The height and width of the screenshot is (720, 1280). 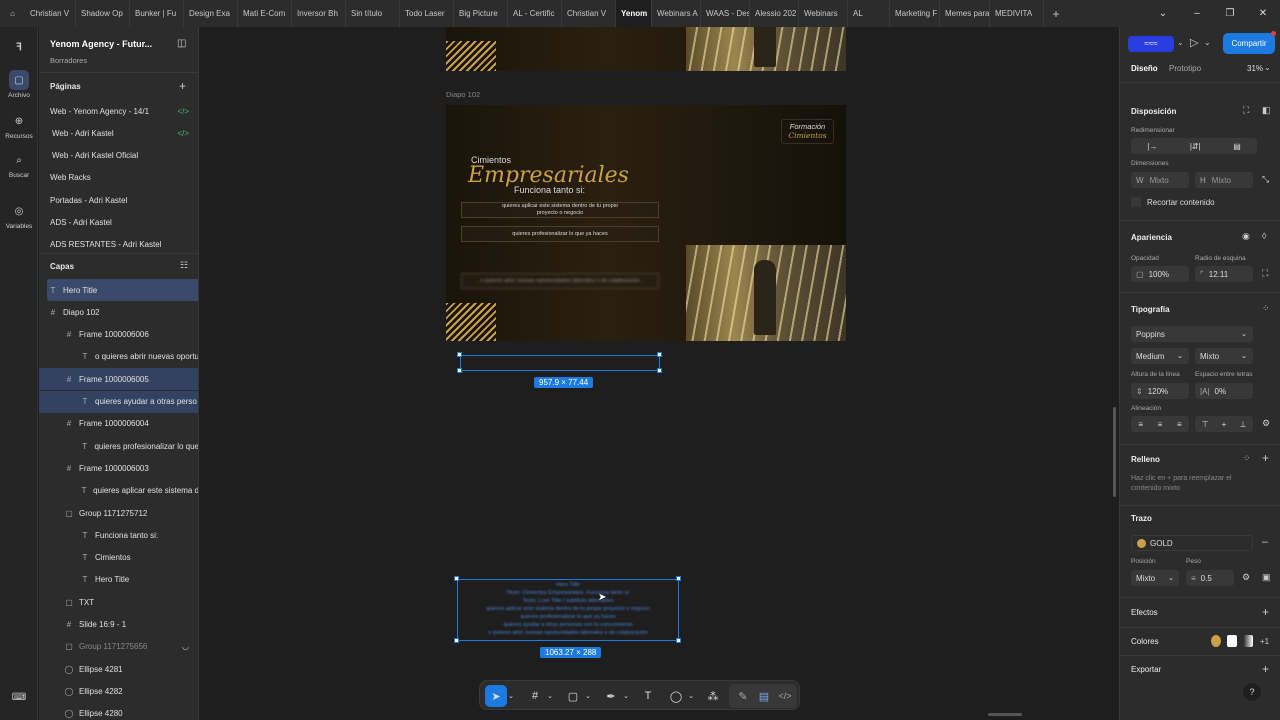 What do you see at coordinates (634, 13) in the screenshot?
I see `browser-tab: Yenom✕` at bounding box center [634, 13].